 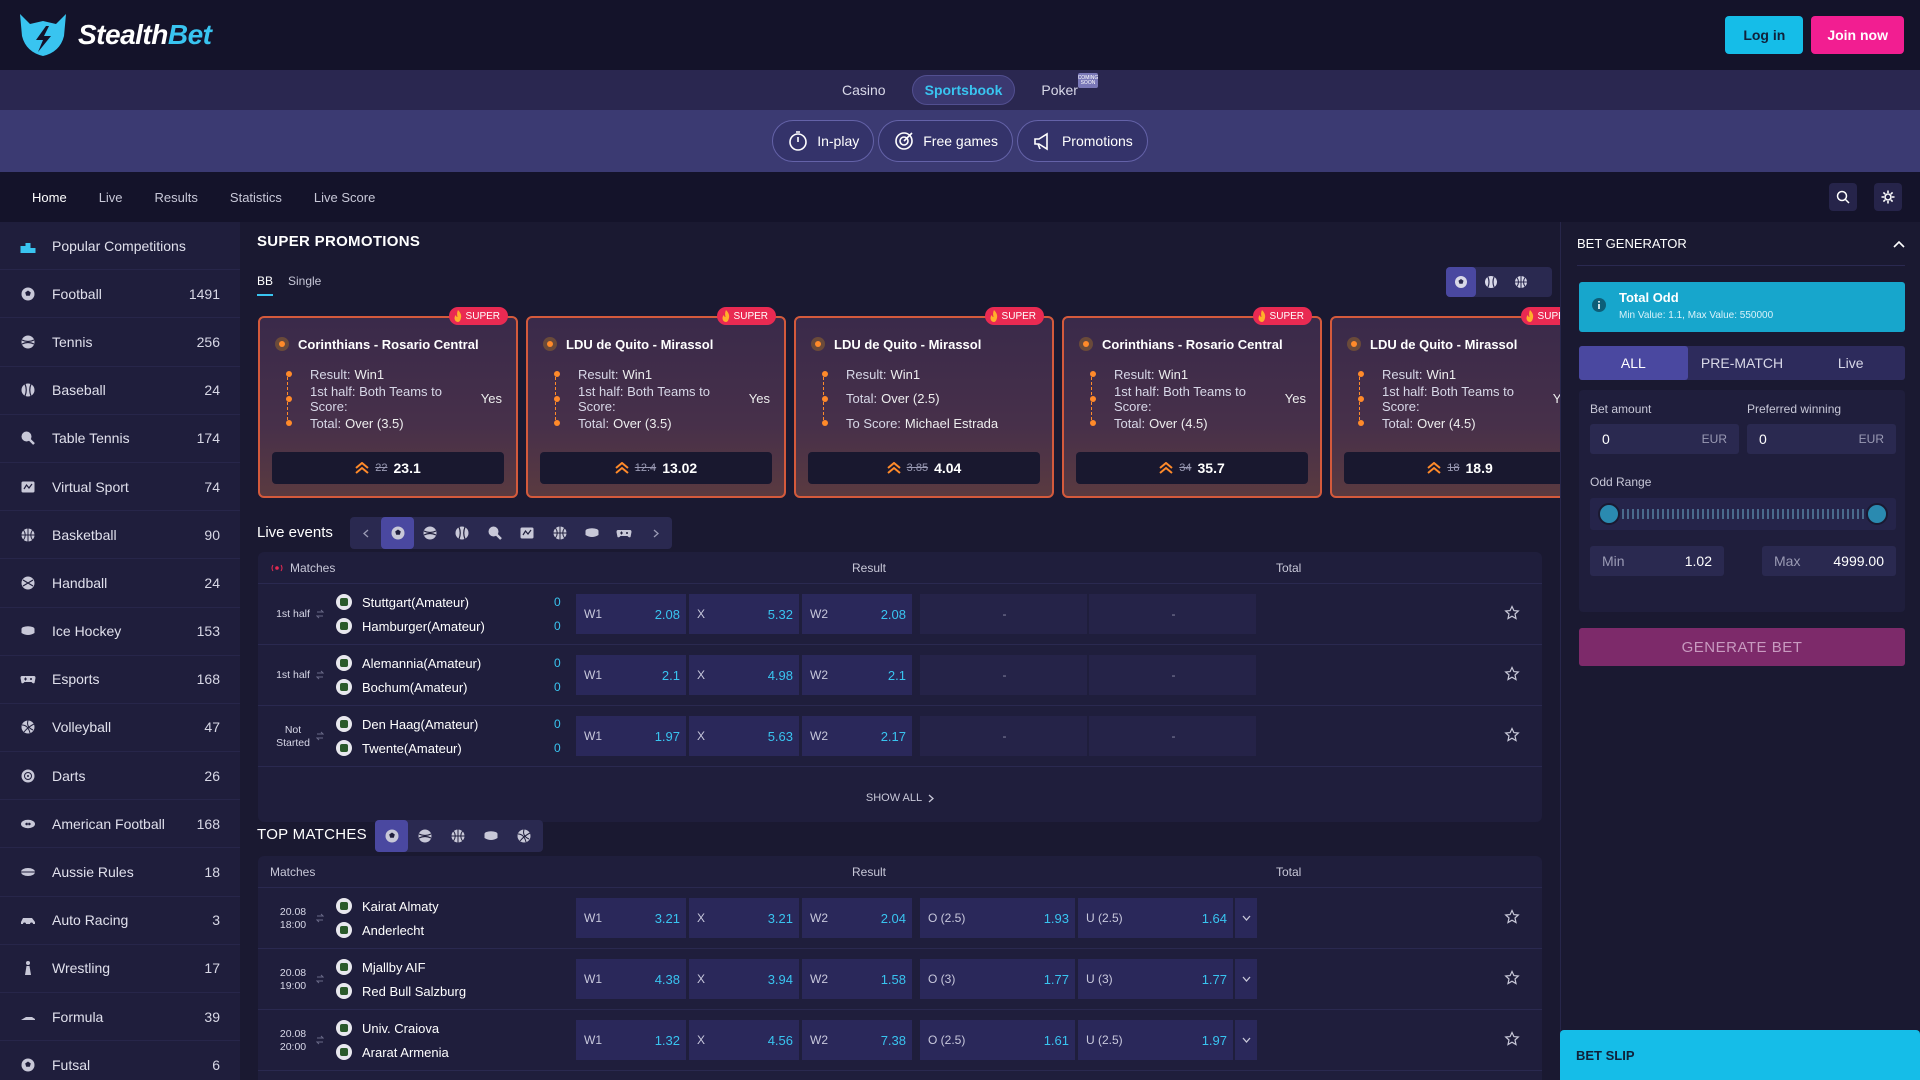 I want to click on free-games-button: Free games, so click(x=945, y=141).